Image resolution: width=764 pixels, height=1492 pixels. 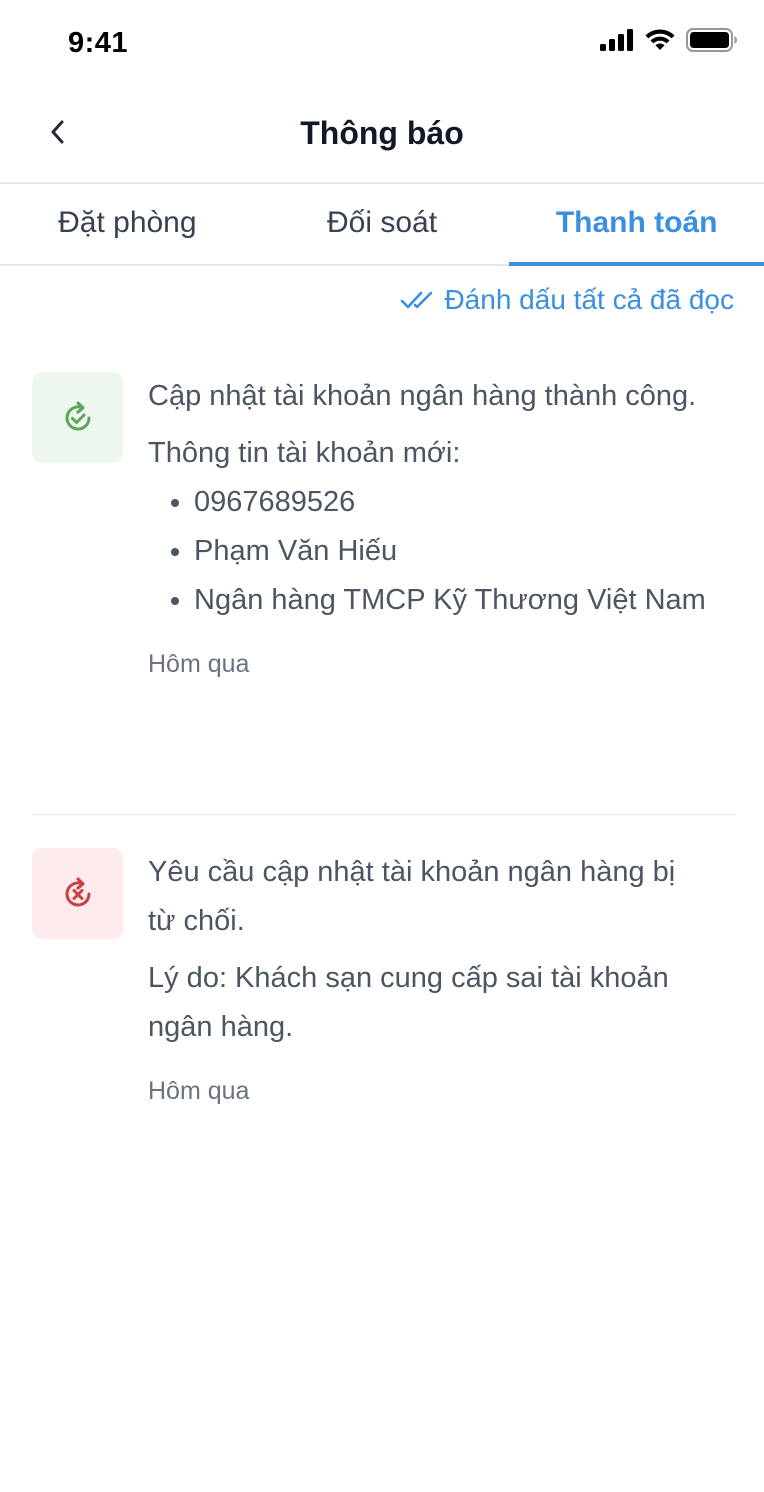 I want to click on account-holder: Phạm Văn Hiếu, so click(x=451, y=551).